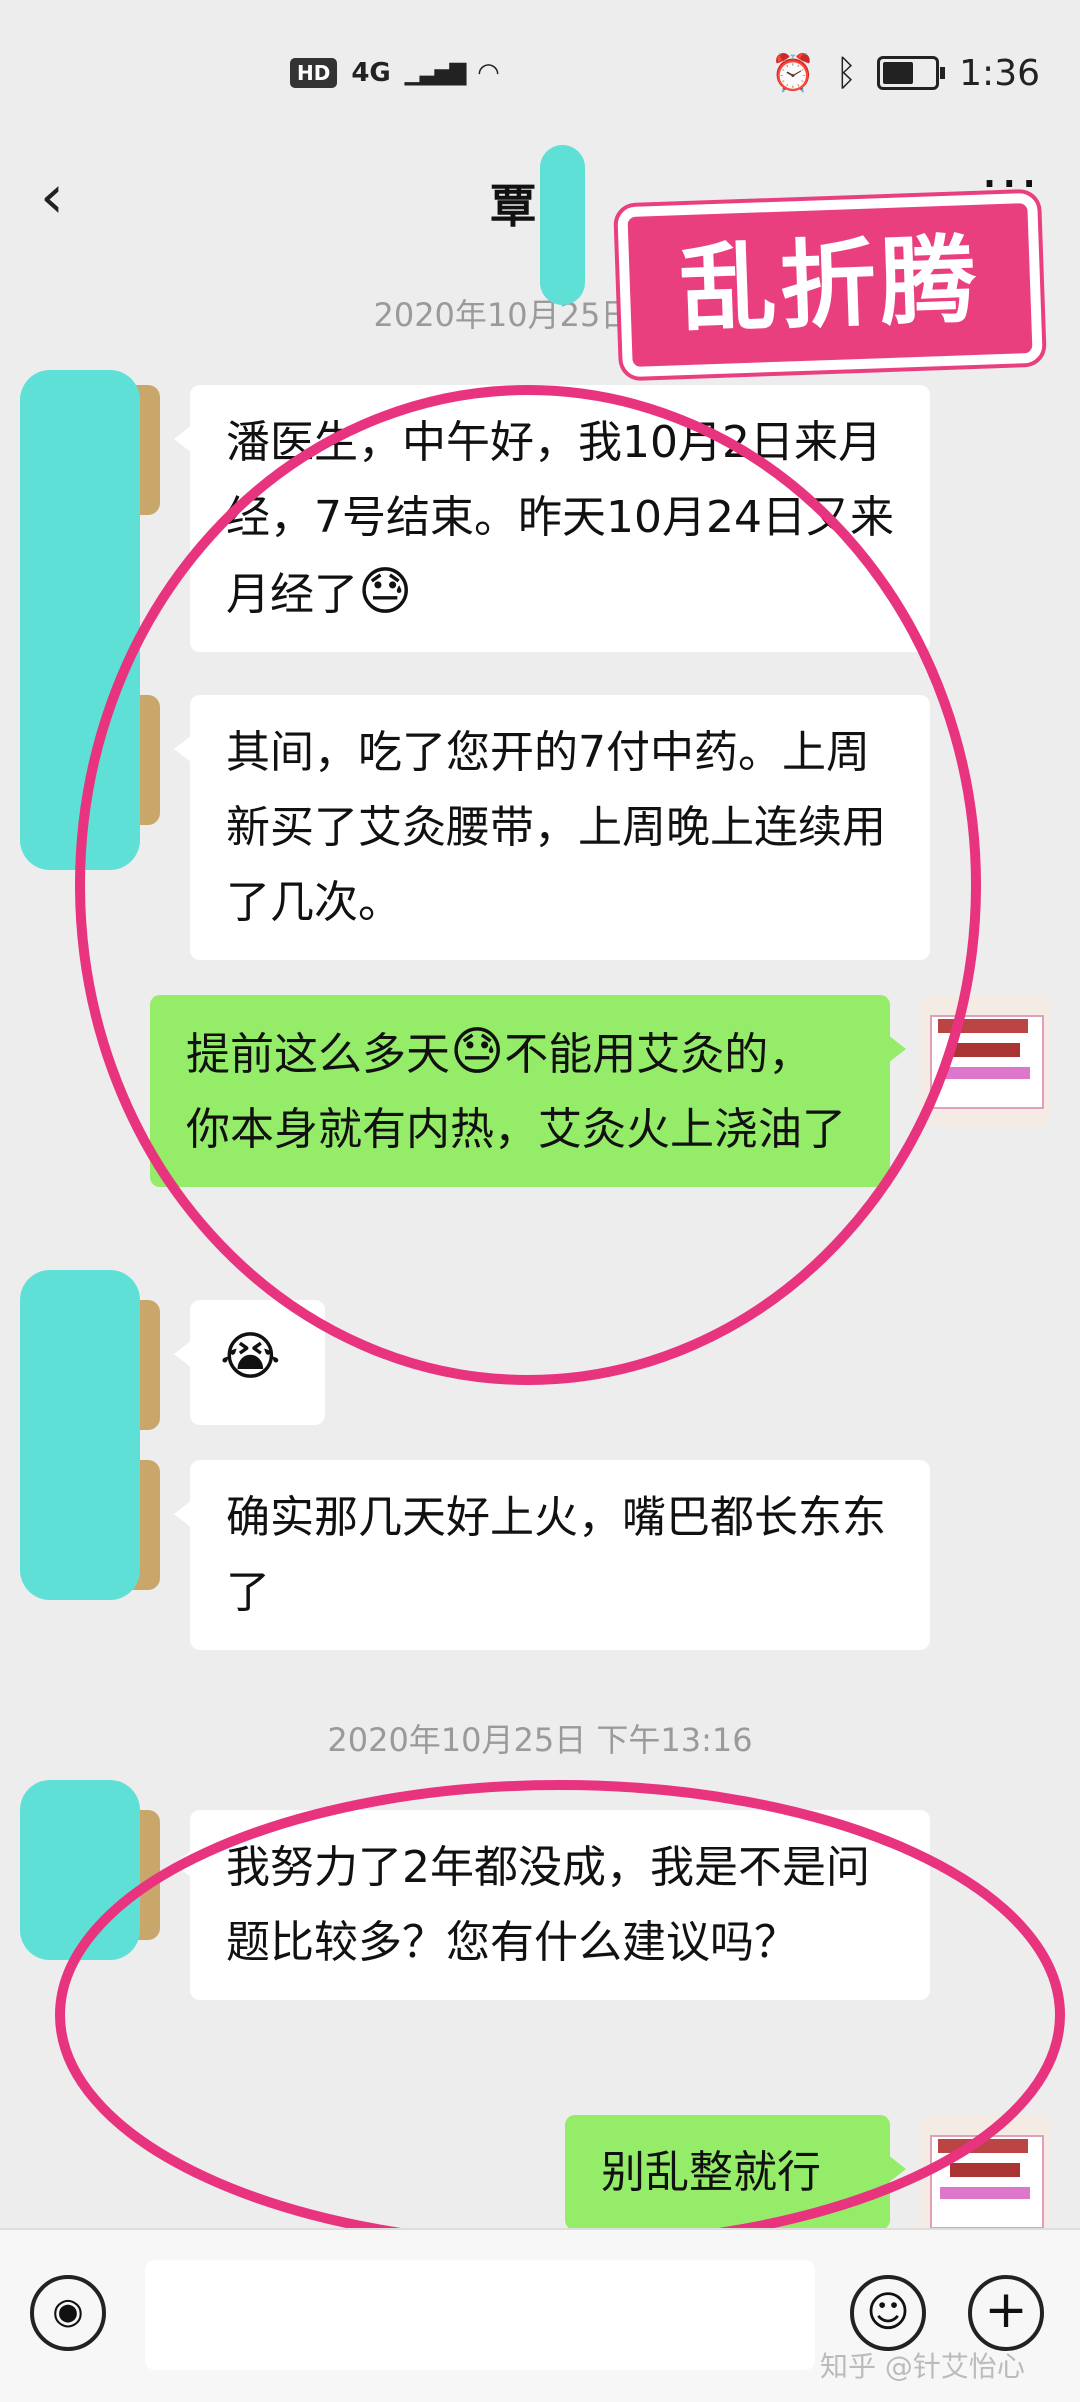 This screenshot has height=2402, width=1080. Describe the element at coordinates (793, 73) in the screenshot. I see `alarm-icon: ⏰` at that location.